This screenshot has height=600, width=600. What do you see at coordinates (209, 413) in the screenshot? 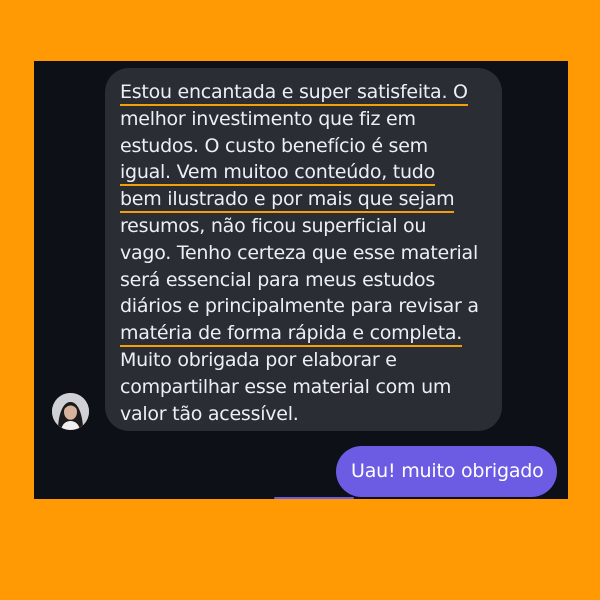
I see `message-line: valor tão acessível.` at bounding box center [209, 413].